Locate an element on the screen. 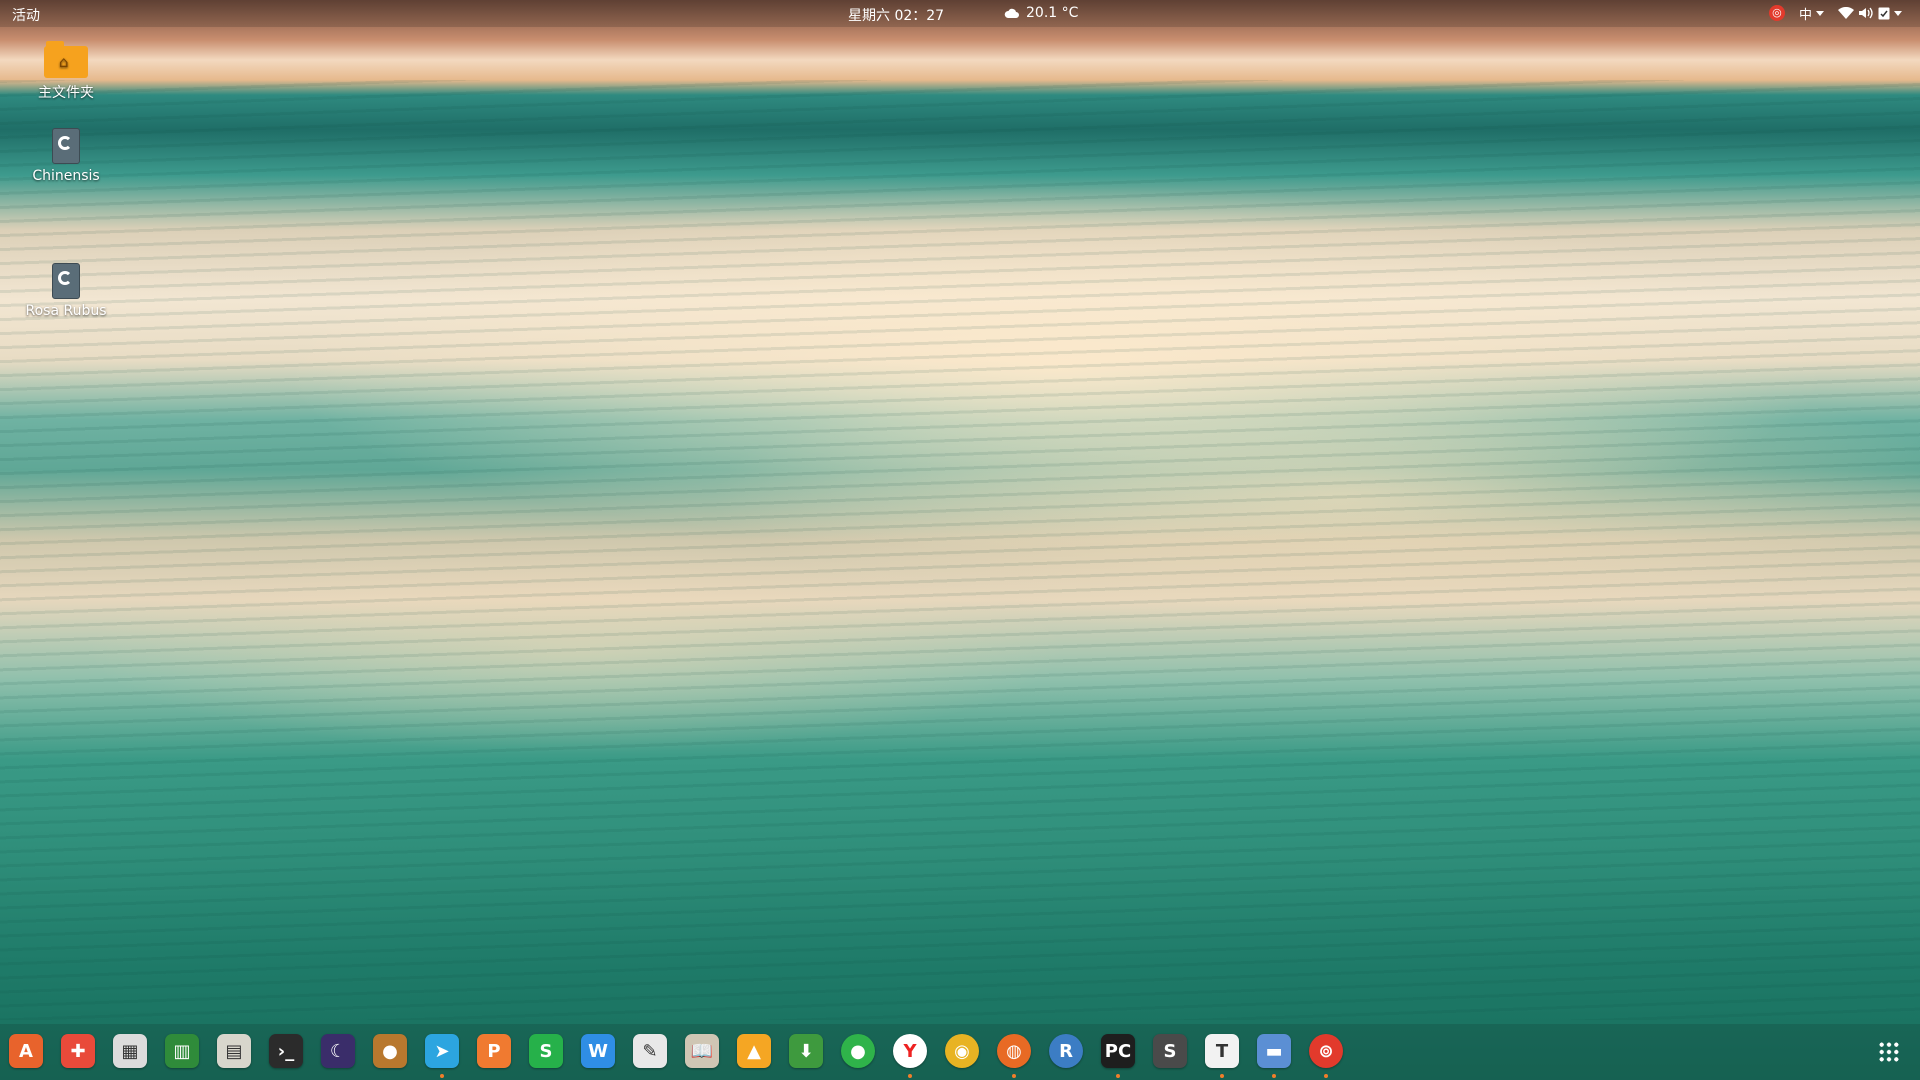  vlc-icon: ▲ is located at coordinates (754, 1051).